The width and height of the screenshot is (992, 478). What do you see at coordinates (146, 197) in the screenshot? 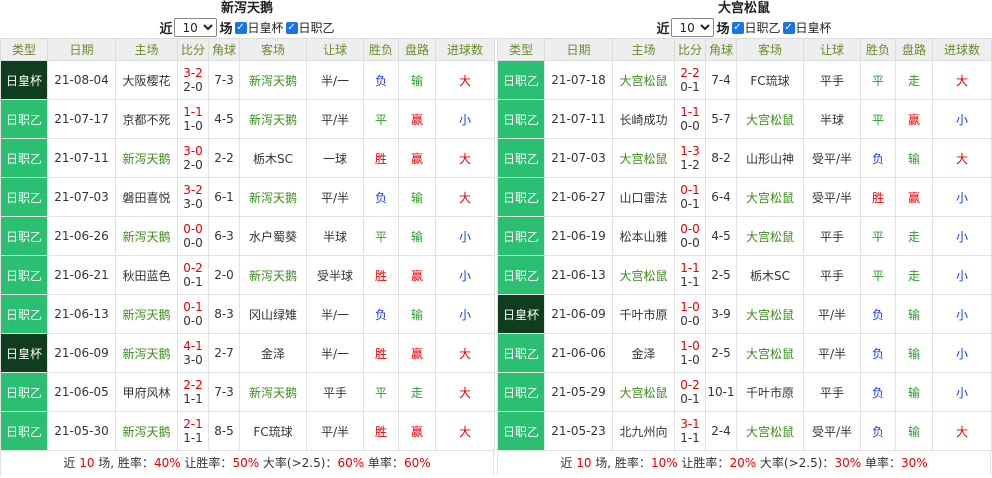
I see `home-team: 磐田喜悦` at bounding box center [146, 197].